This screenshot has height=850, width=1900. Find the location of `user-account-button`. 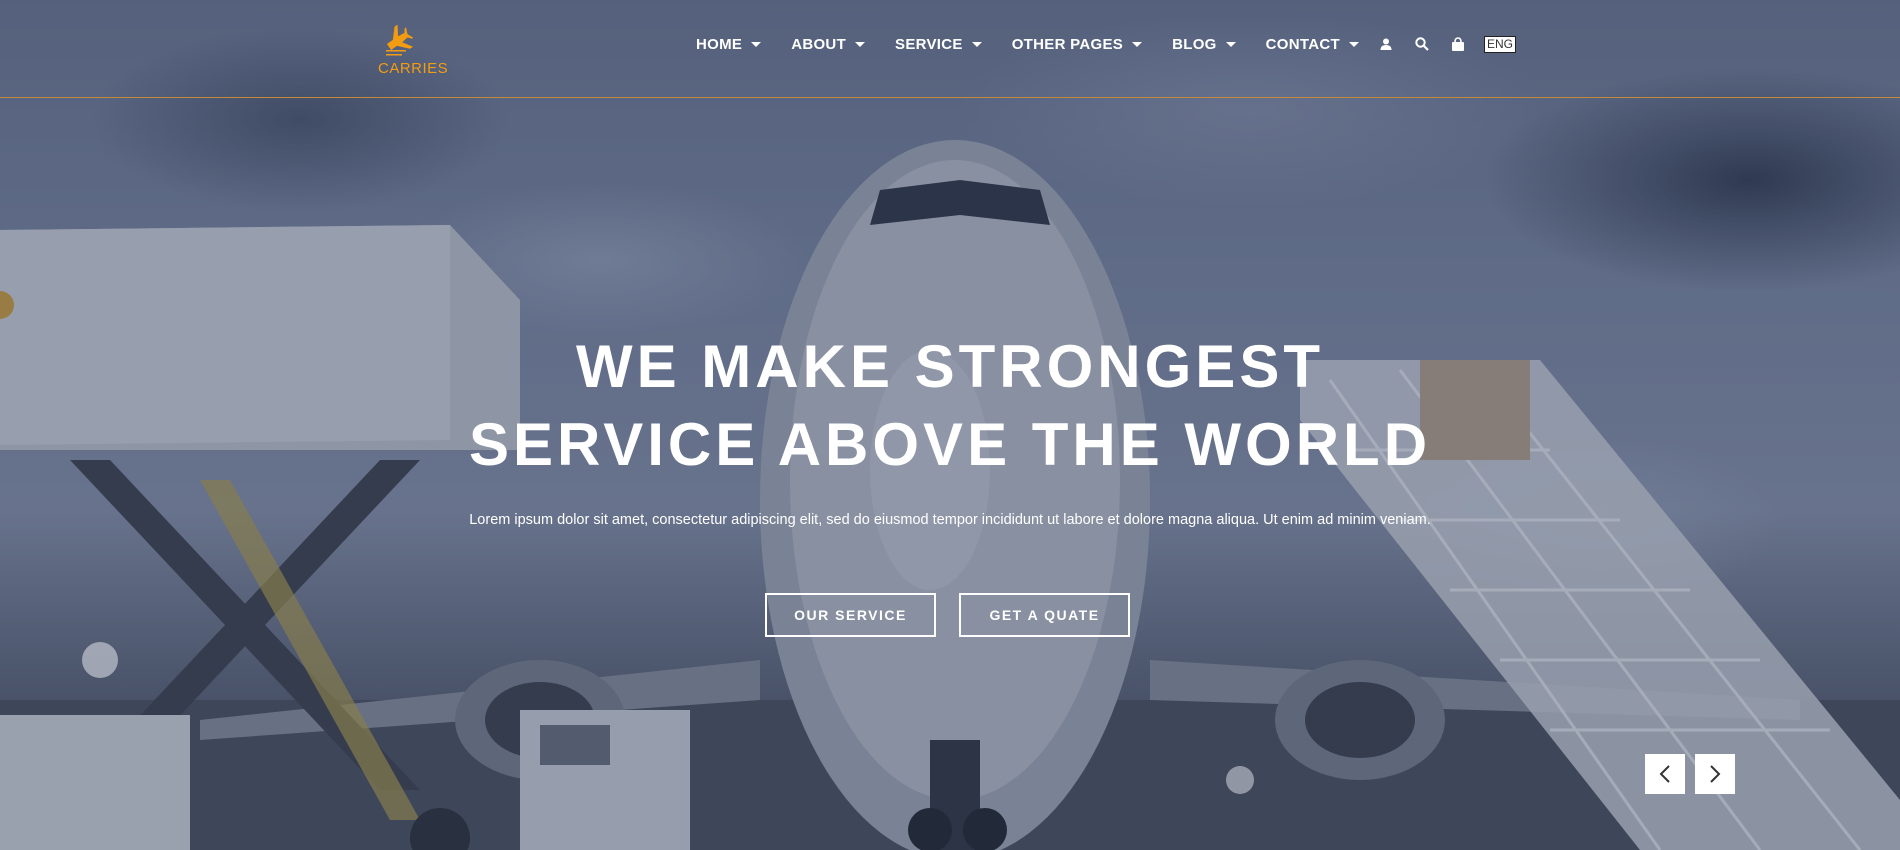

user-account-button is located at coordinates (1386, 44).